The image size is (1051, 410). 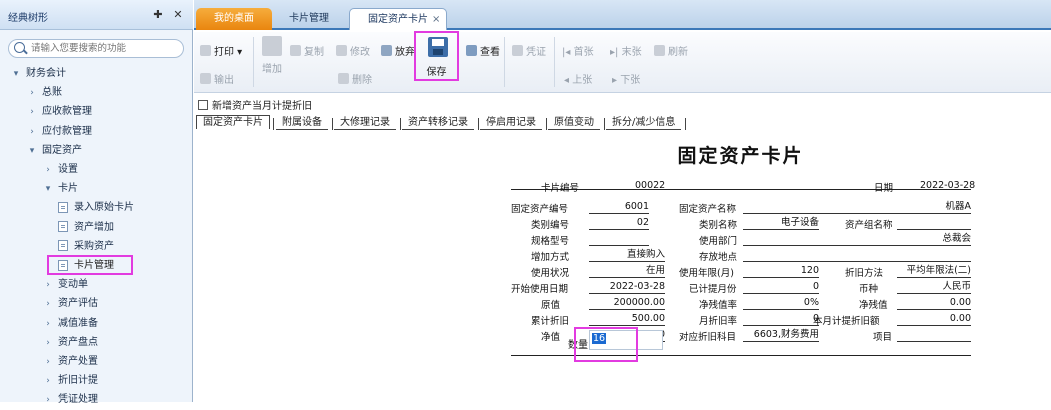 I want to click on edit-label: 修改, so click(x=360, y=52).